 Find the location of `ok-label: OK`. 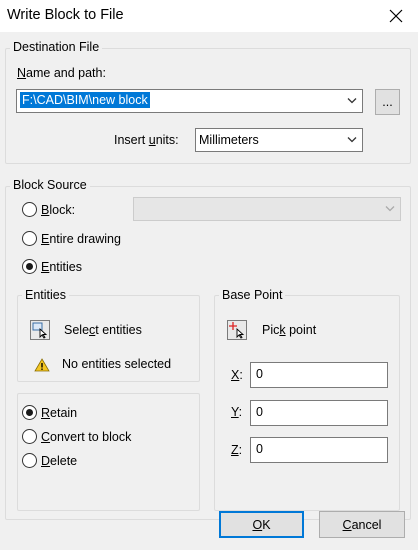

ok-label: OK is located at coordinates (261, 524).